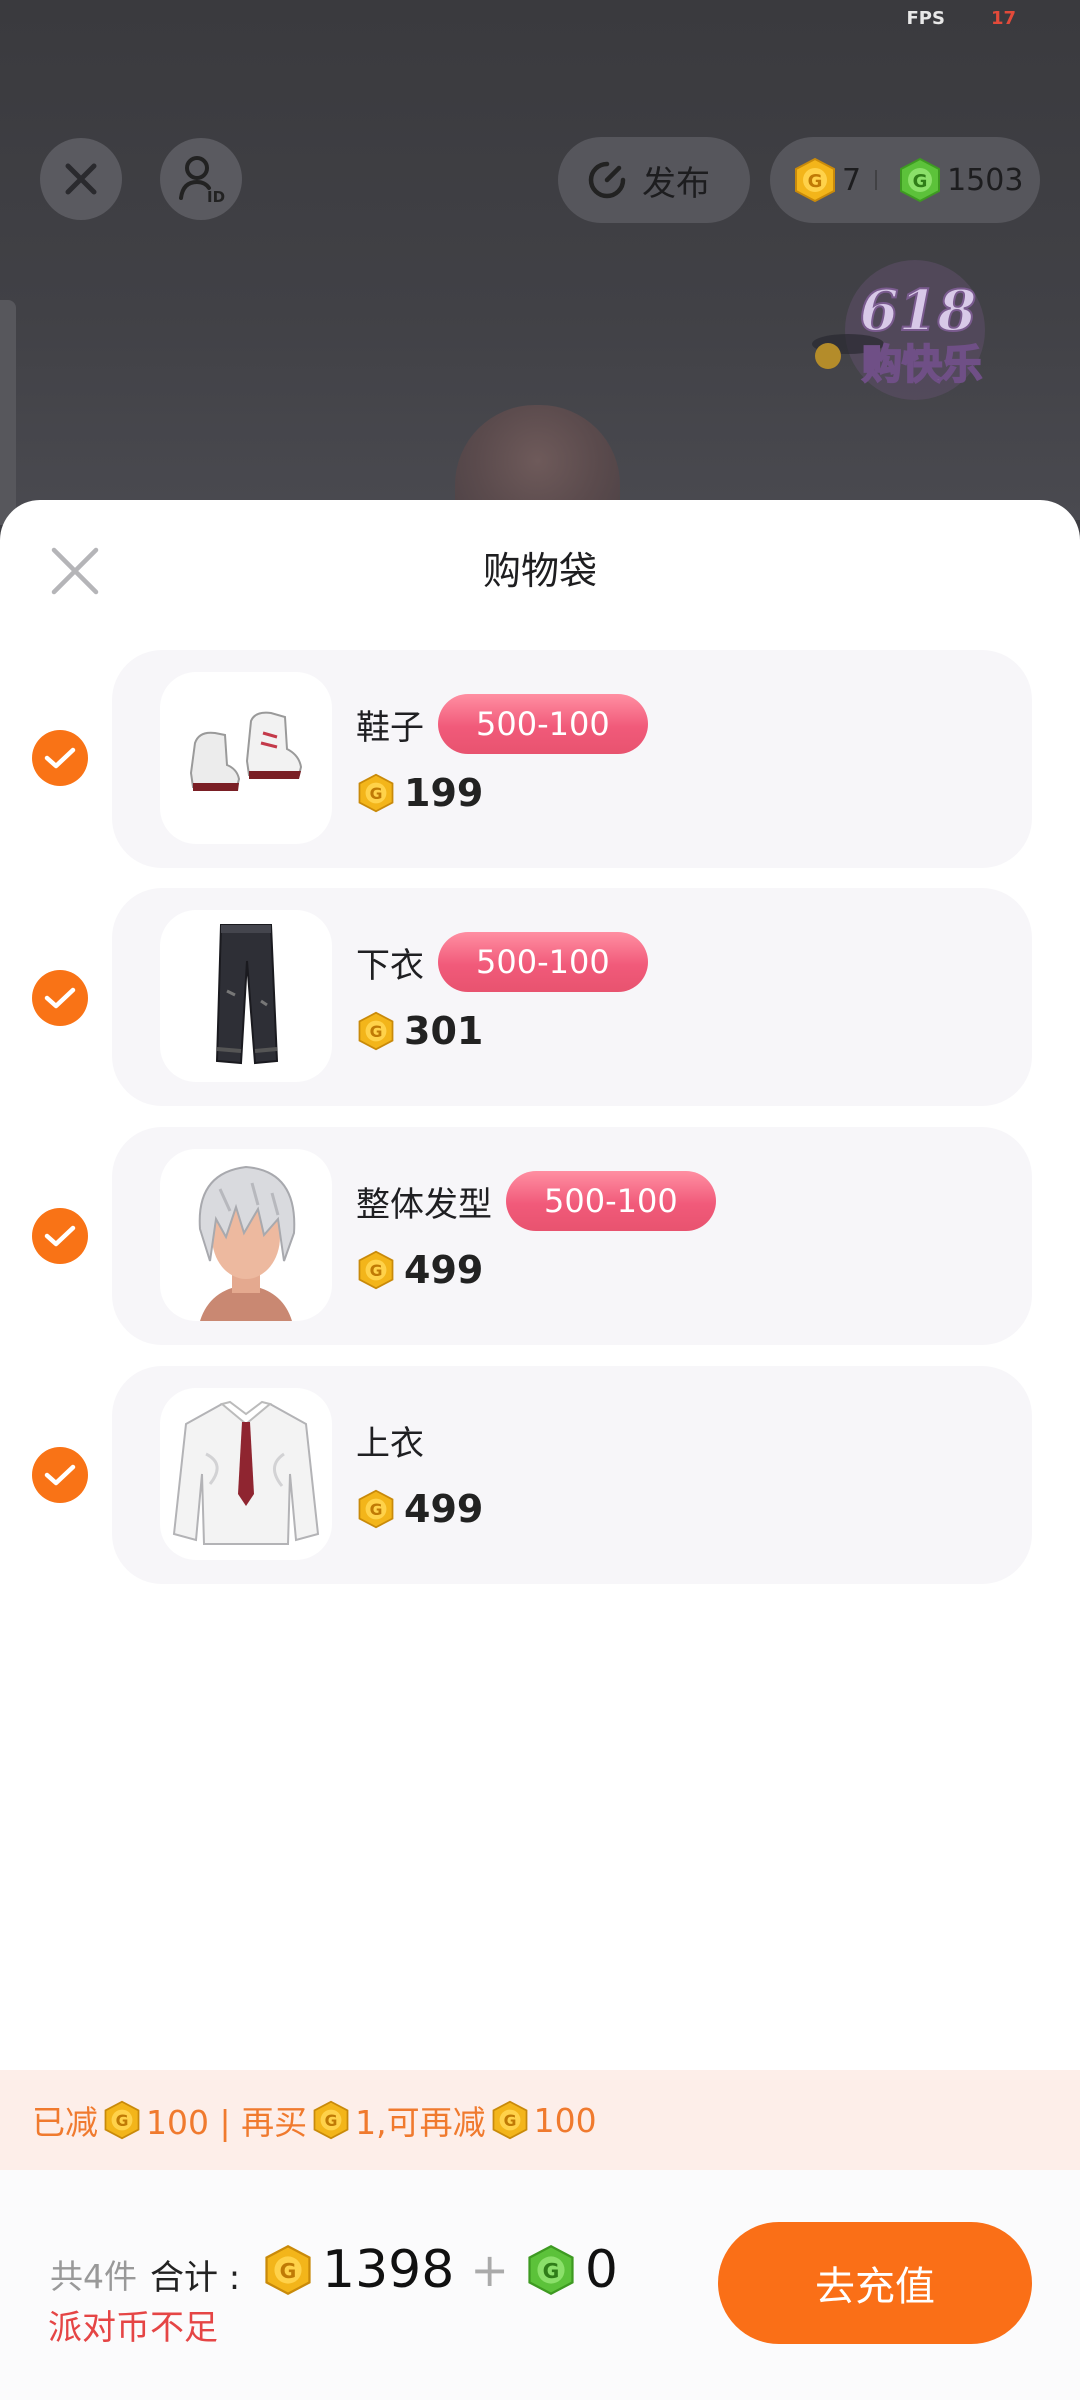 This screenshot has width=1080, height=2400. What do you see at coordinates (390, 727) in the screenshot?
I see `item-name: 鞋子` at bounding box center [390, 727].